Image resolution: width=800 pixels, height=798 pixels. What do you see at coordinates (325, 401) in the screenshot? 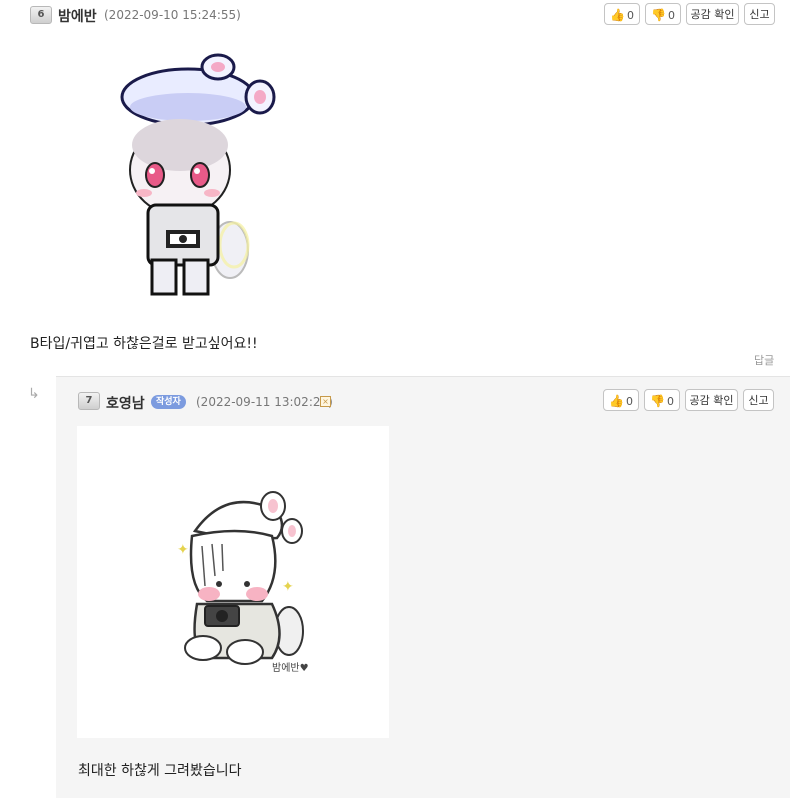
I see `delete-icon: ×` at bounding box center [325, 401].